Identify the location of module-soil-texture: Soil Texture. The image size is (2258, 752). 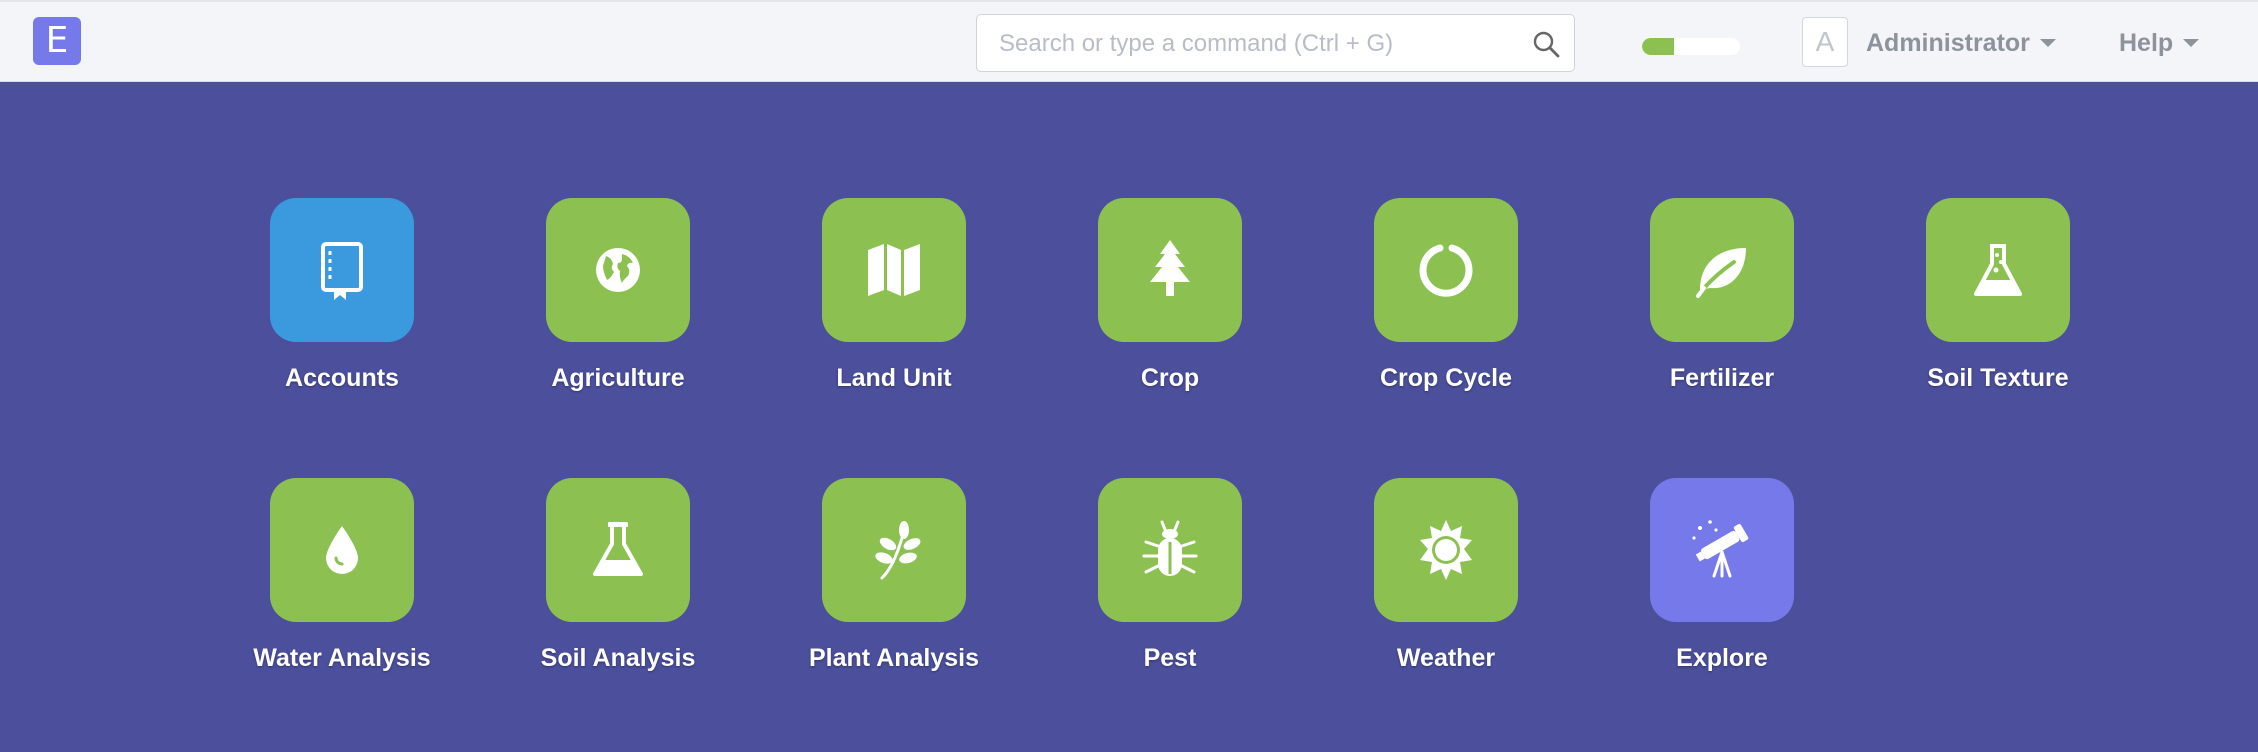
(1998, 298).